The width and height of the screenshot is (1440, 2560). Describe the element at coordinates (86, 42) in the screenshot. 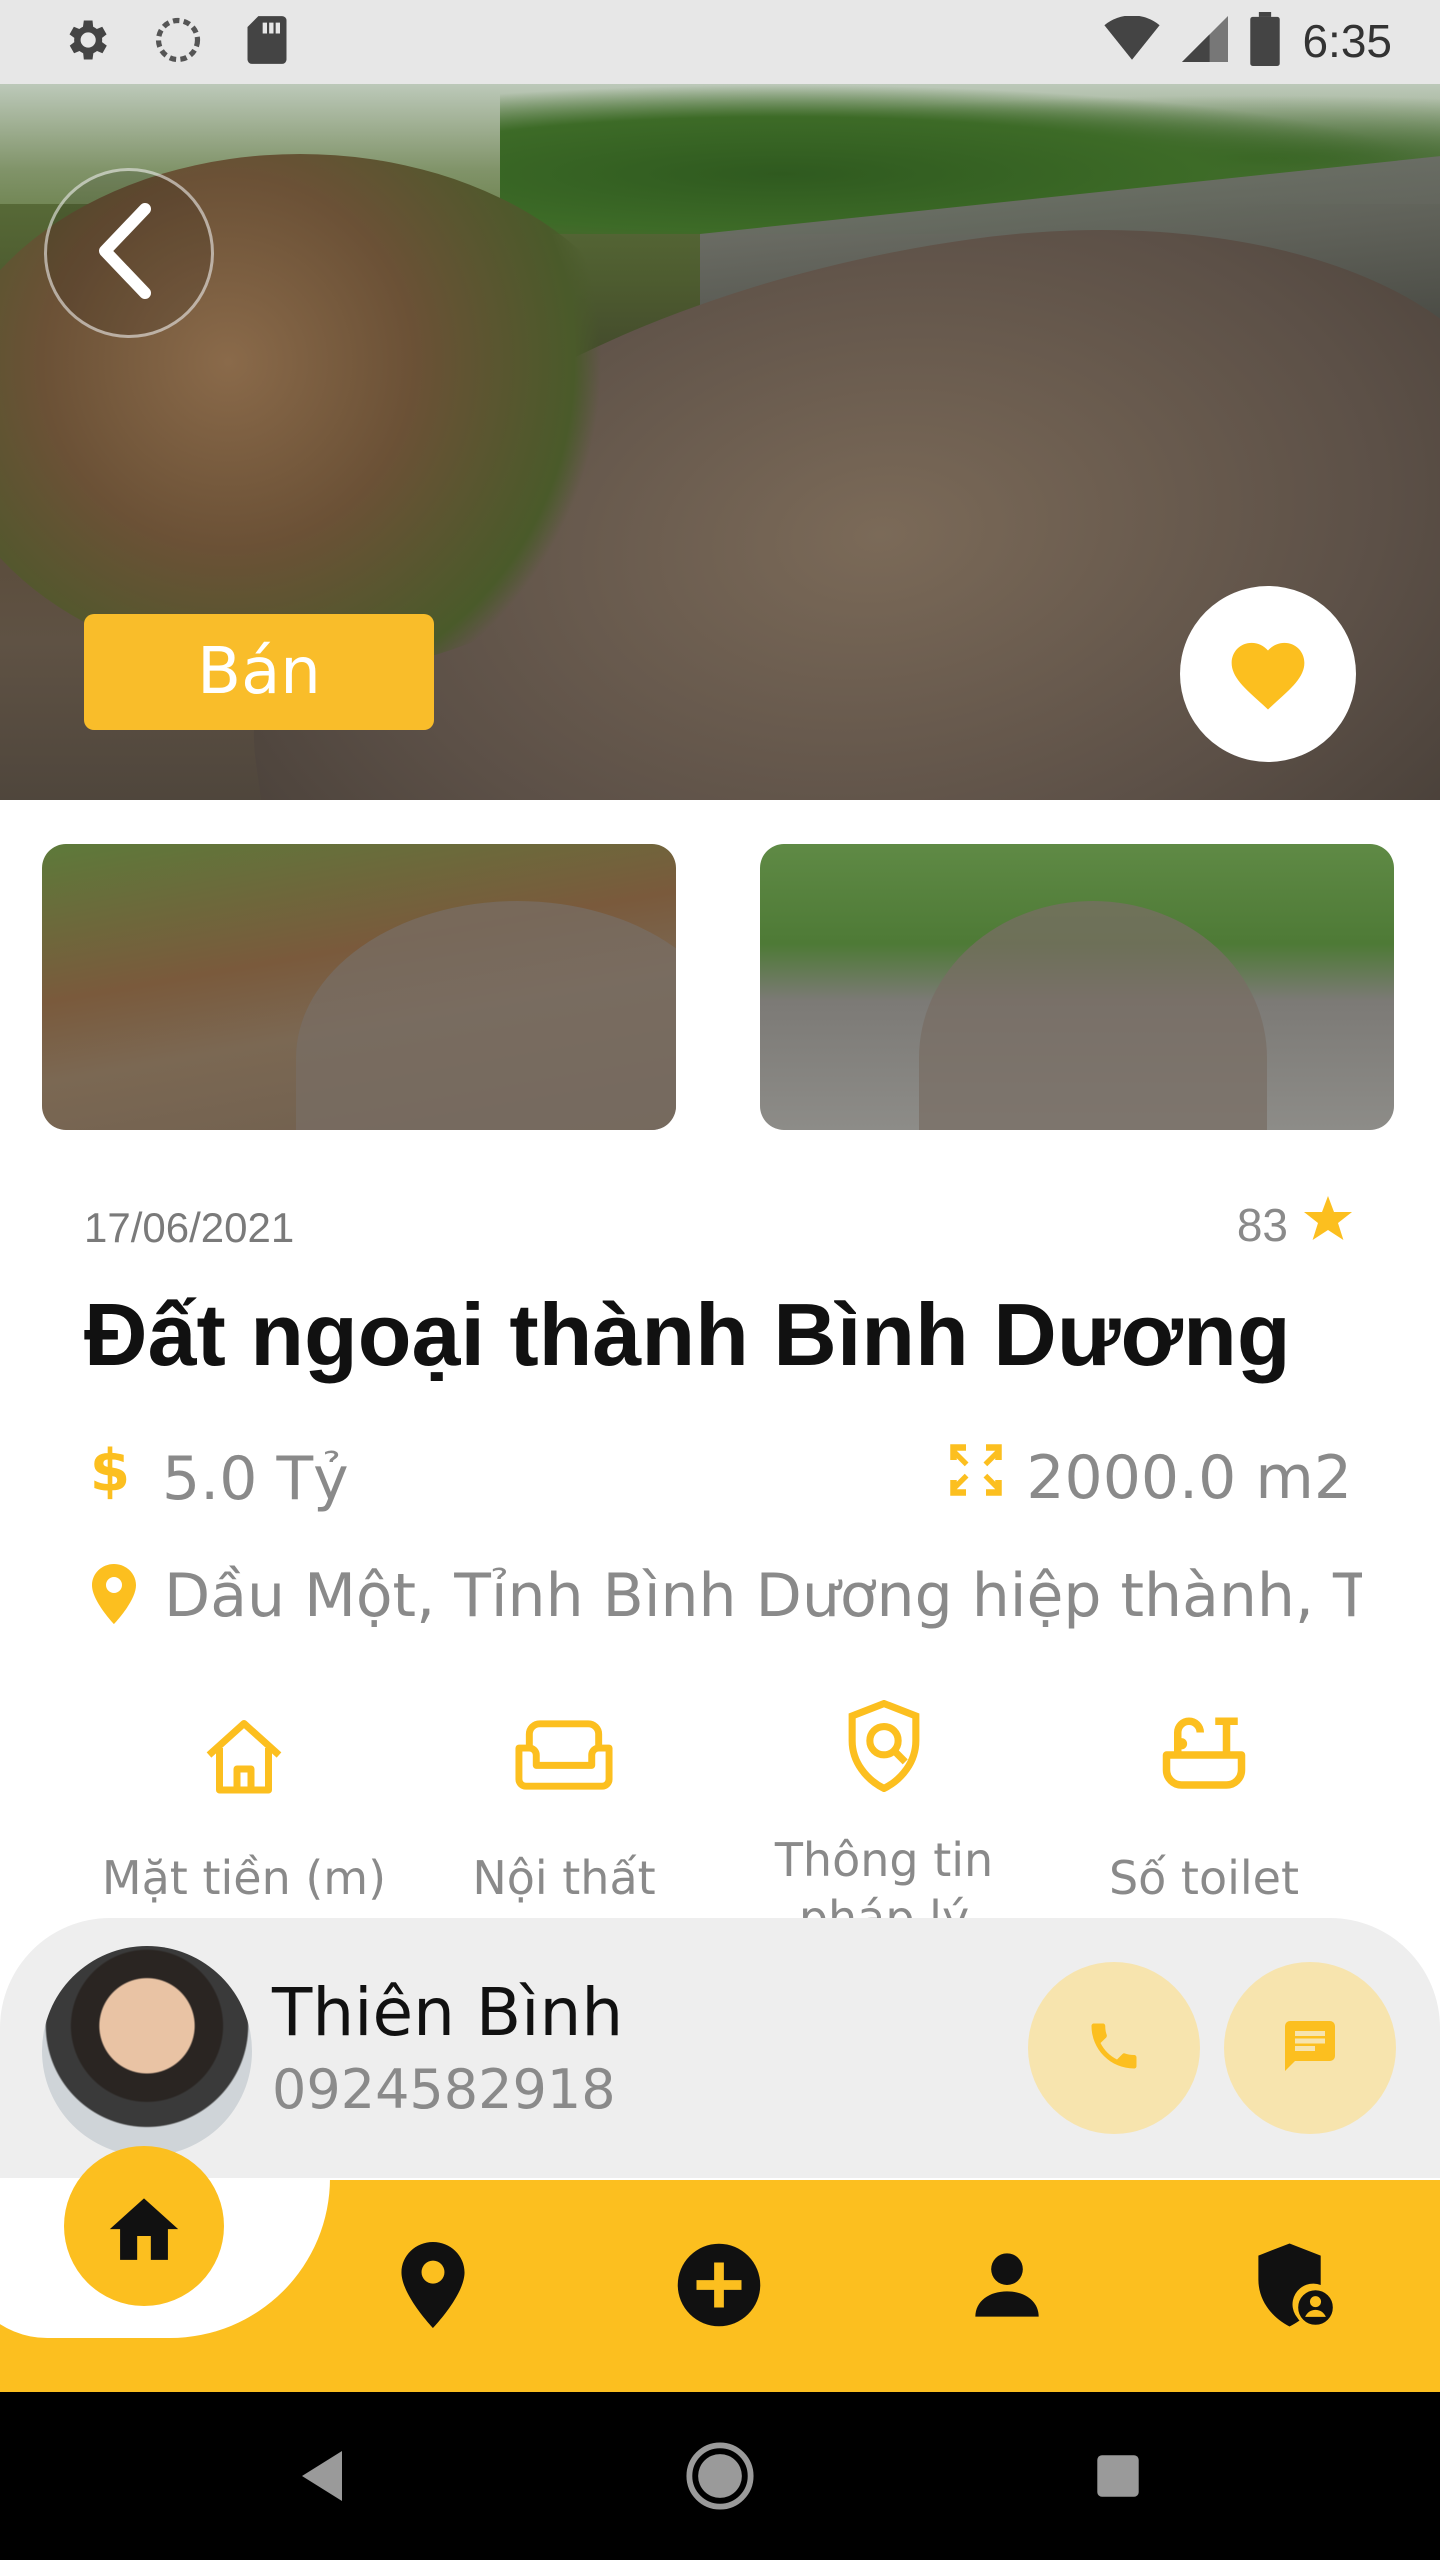

I see `settings-icon` at that location.